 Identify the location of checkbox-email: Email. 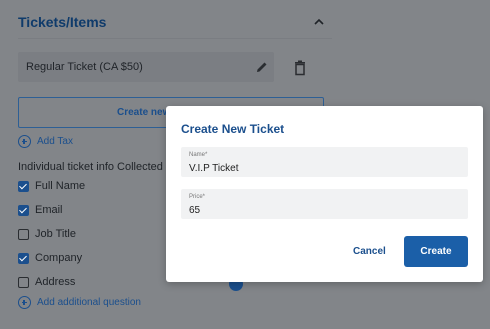
(40, 210).